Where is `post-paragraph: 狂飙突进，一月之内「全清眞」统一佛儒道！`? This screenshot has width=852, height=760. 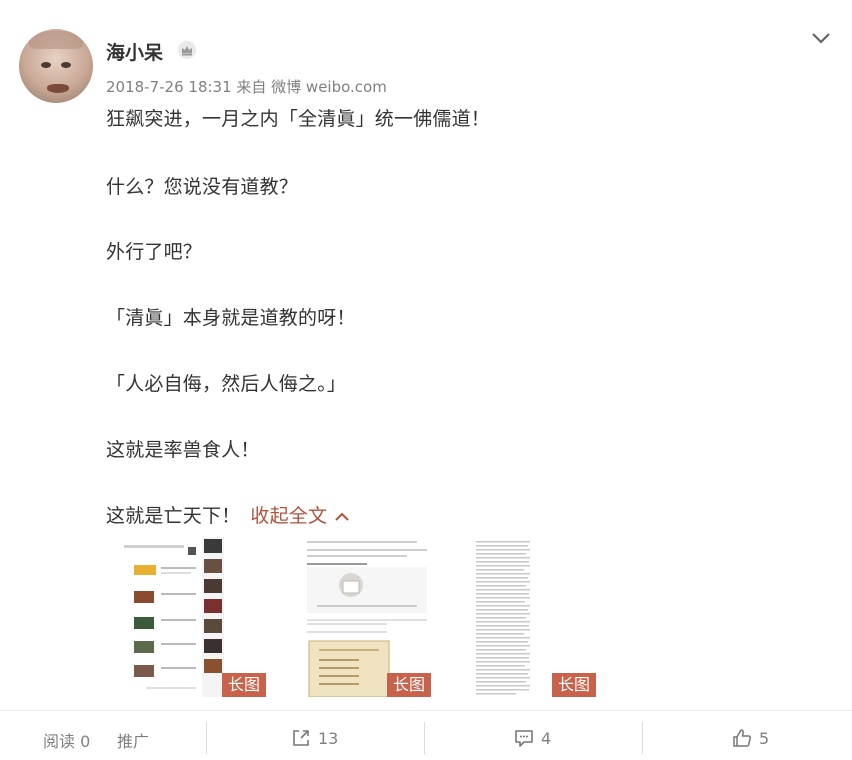
post-paragraph: 狂飙突进，一月之内「全清眞」统一佛儒道！ is located at coordinates (298, 119).